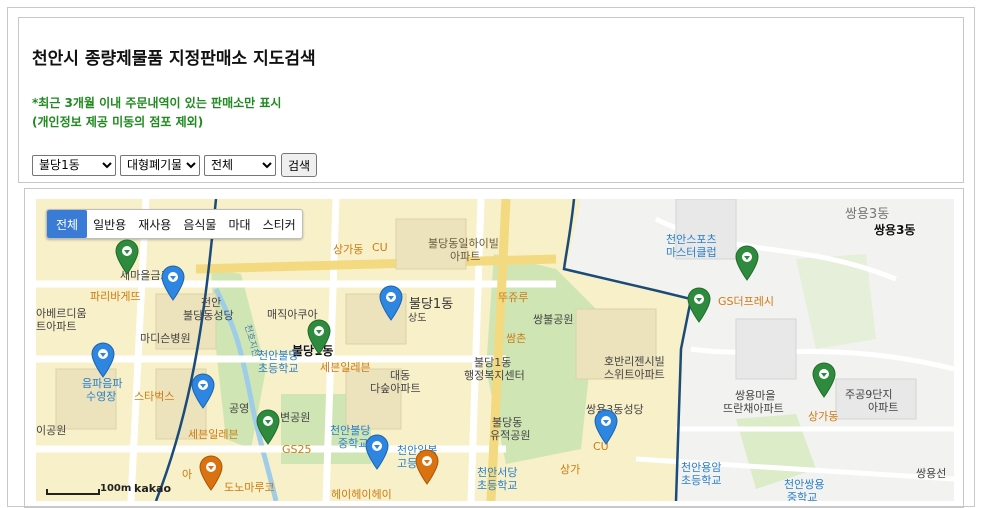 This screenshot has width=987, height=508. What do you see at coordinates (931, 473) in the screenshot?
I see `map-label: 쌍용선` at bounding box center [931, 473].